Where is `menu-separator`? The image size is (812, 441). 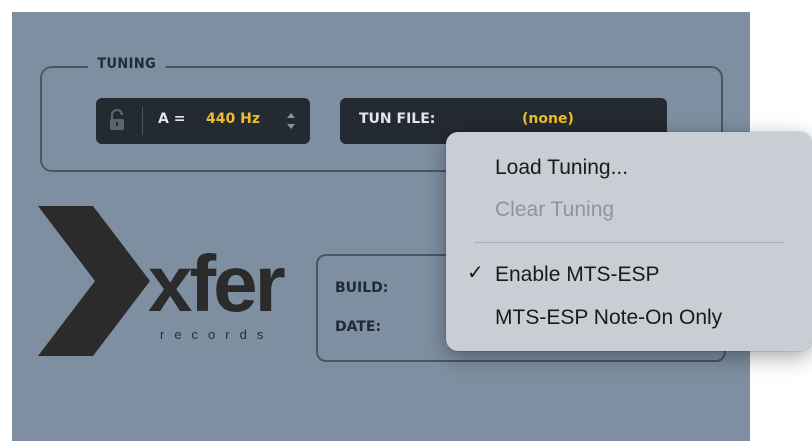 menu-separator is located at coordinates (629, 242).